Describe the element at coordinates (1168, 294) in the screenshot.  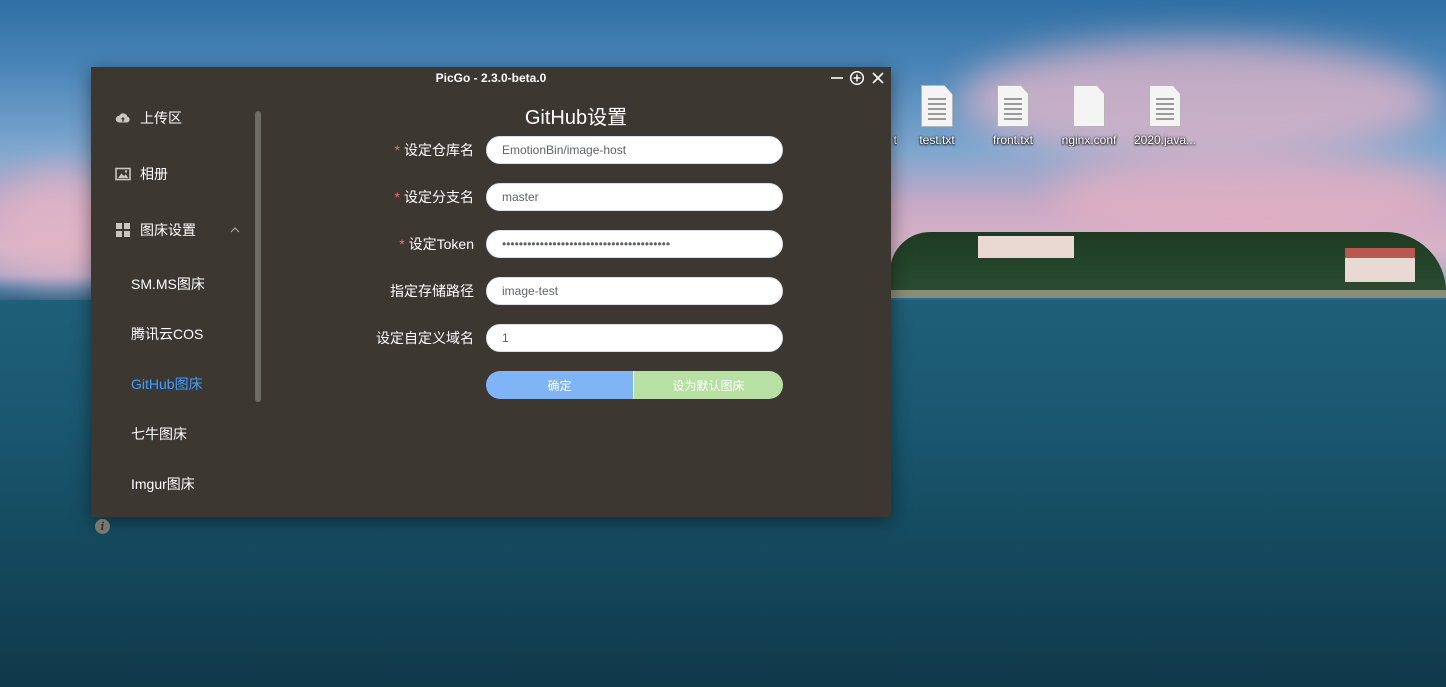
I see `shoreline` at that location.